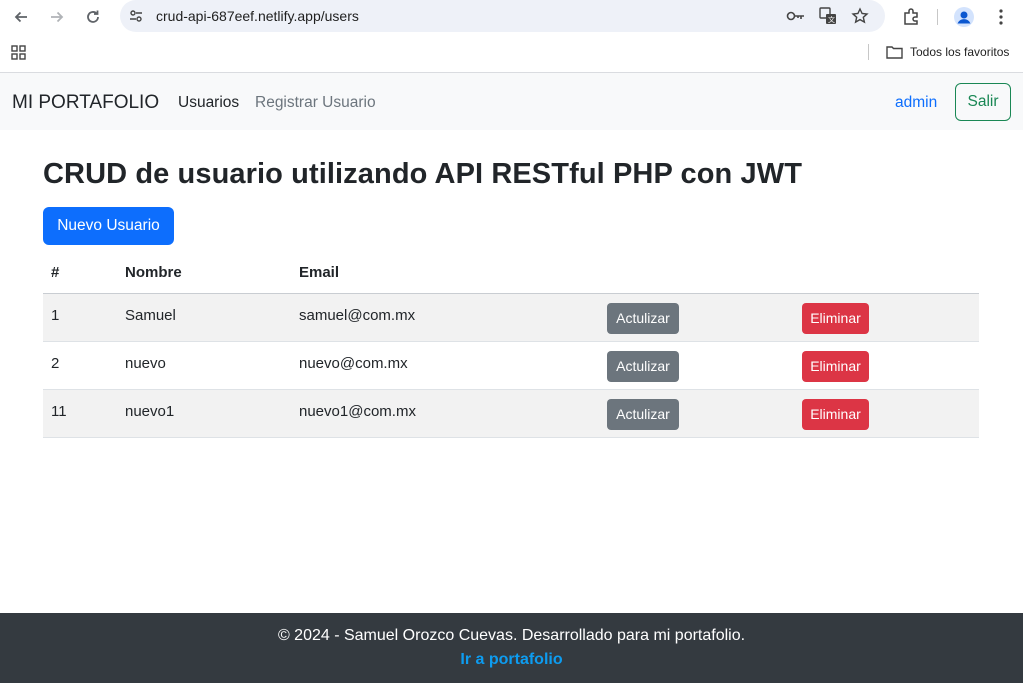 The width and height of the screenshot is (1023, 683). What do you see at coordinates (502, 16) in the screenshot?
I see `address-bar: crud-api-687eef.netlify.app/users 文` at bounding box center [502, 16].